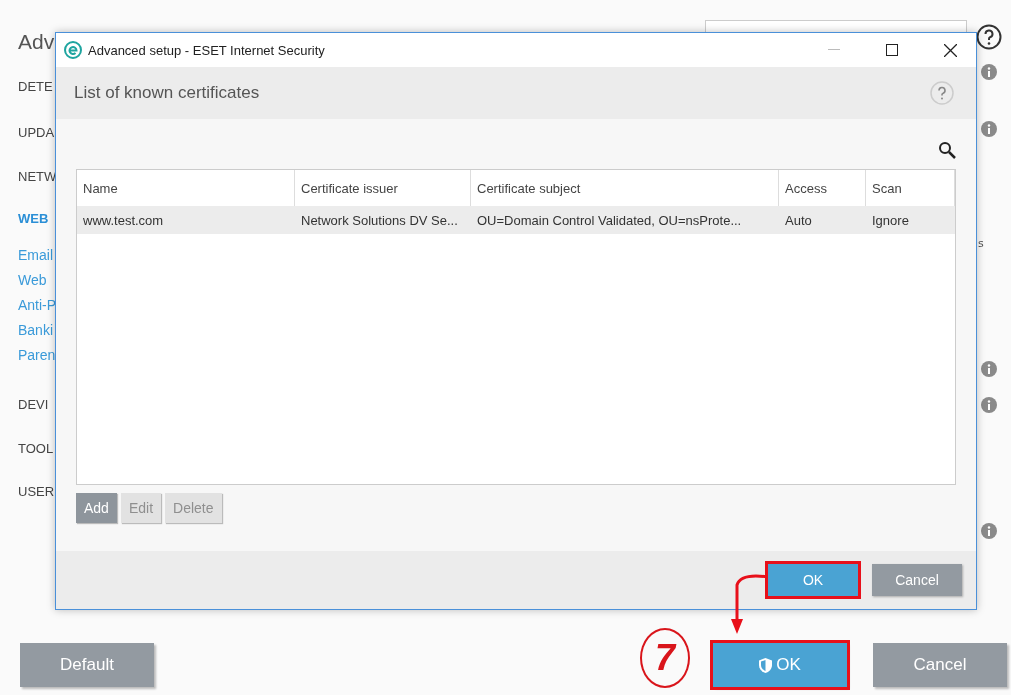 The height and width of the screenshot is (695, 1011). Describe the element at coordinates (33, 404) in the screenshot. I see `sidebar-item: DEVI` at that location.